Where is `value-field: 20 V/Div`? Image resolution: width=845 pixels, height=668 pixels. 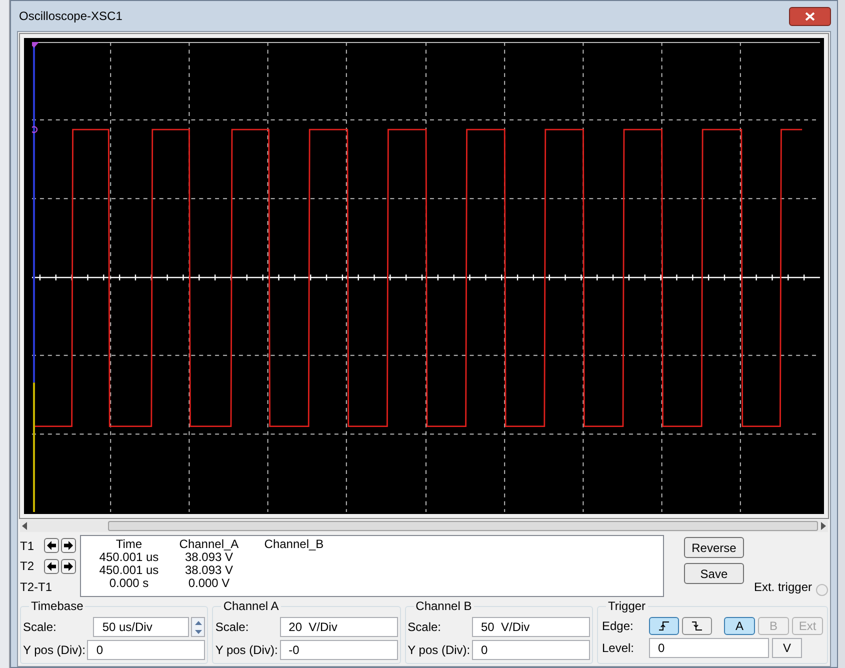
value-field: 20 V/Div is located at coordinates (339, 627).